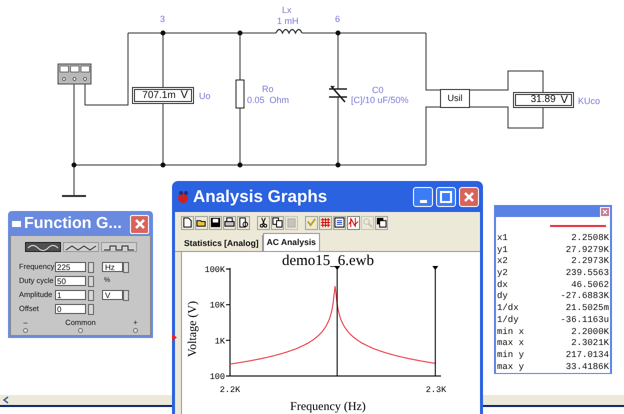  I want to click on tab: AC Analysis, so click(291, 242).